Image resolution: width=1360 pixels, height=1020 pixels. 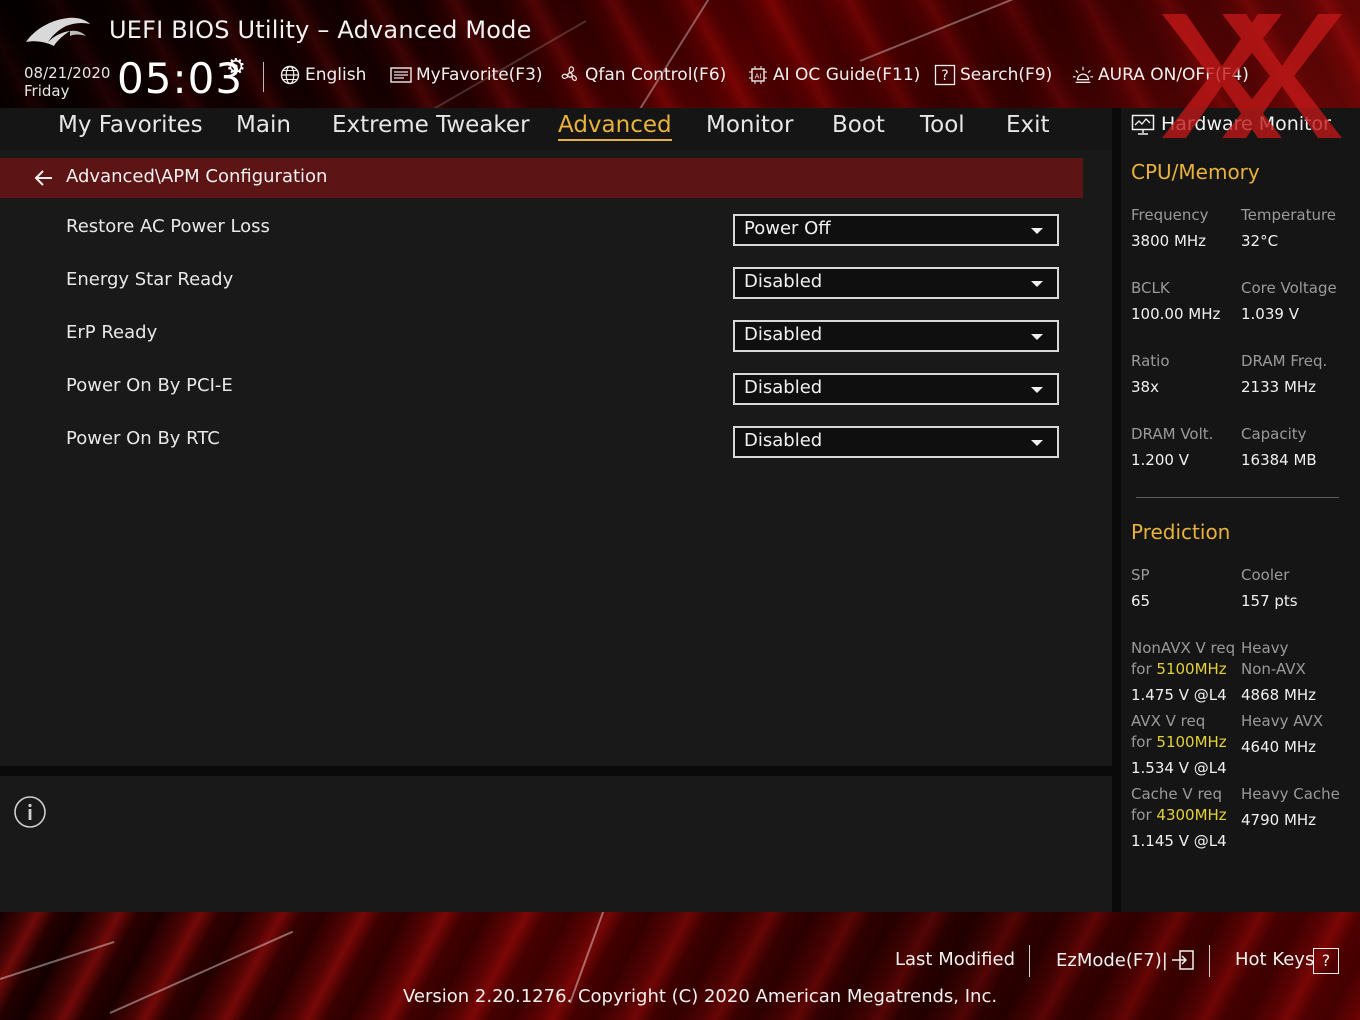 What do you see at coordinates (1177, 794) in the screenshot?
I see `cache-req-label: Cache V req` at bounding box center [1177, 794].